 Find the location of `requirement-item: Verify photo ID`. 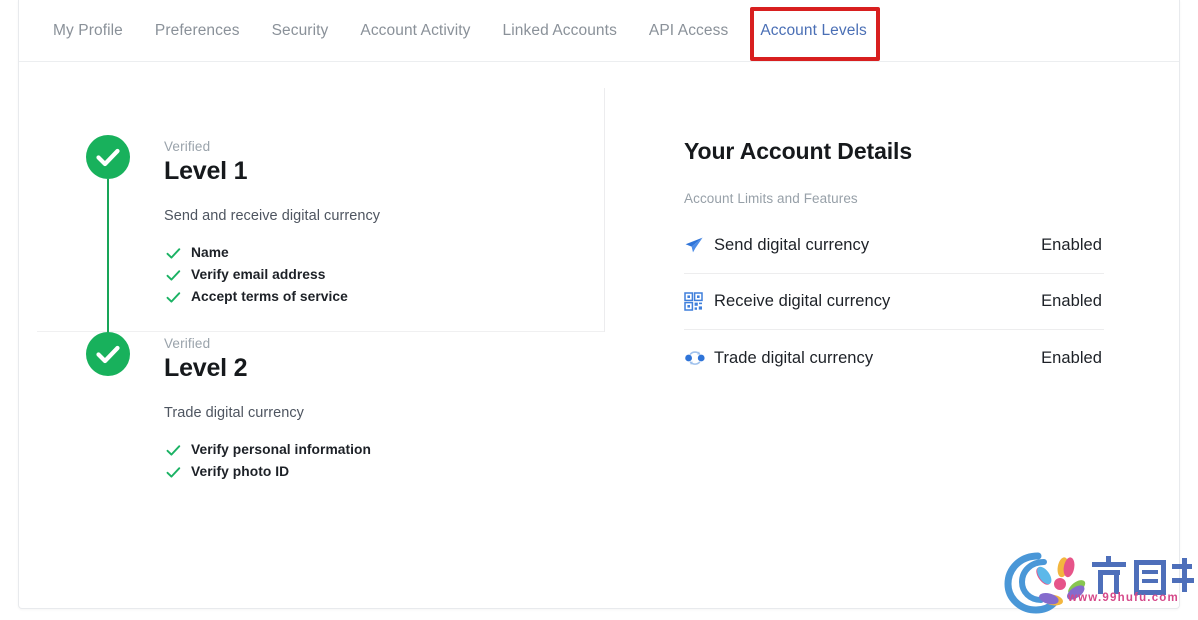

requirement-item: Verify photo ID is located at coordinates (267, 472).